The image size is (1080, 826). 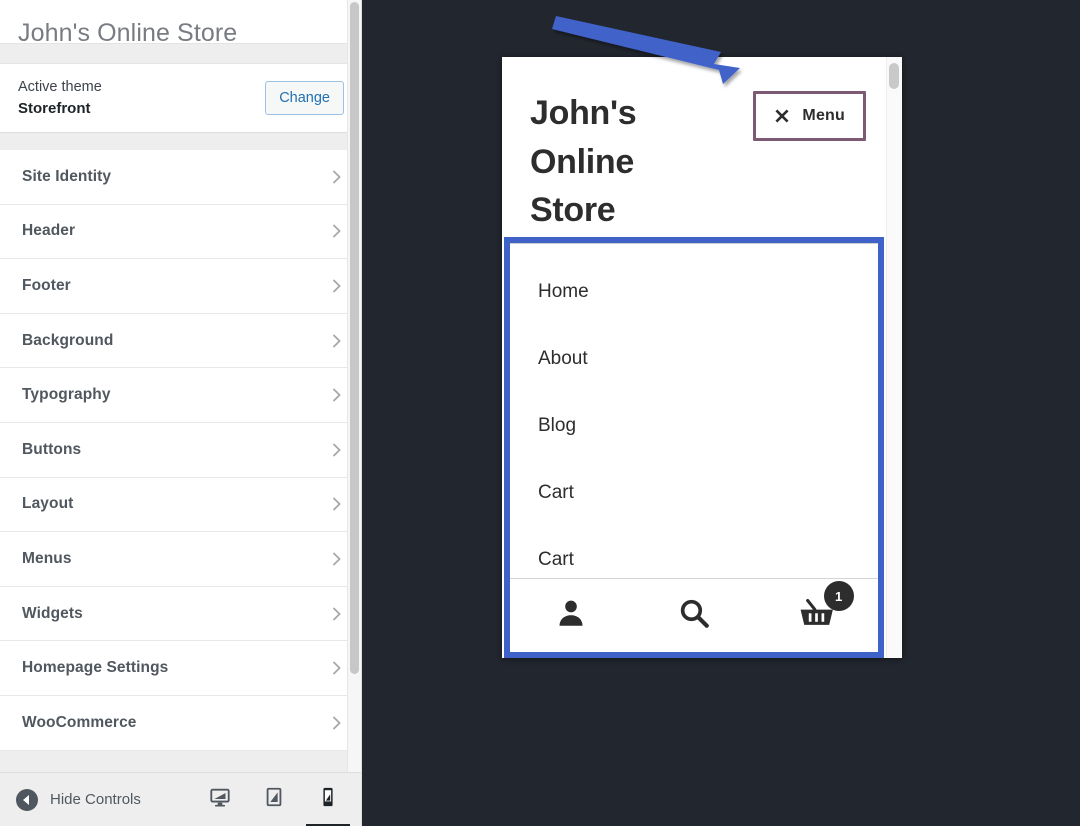 I want to click on device-button-desktop, so click(x=220, y=800).